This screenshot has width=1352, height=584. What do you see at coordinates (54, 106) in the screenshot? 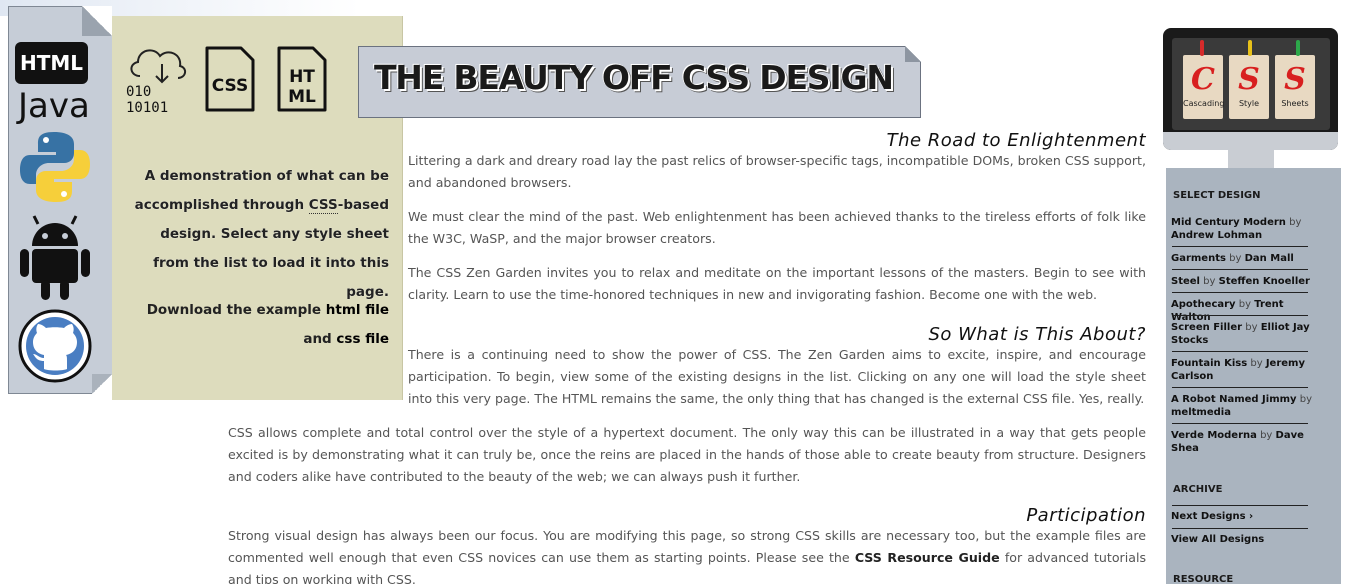
I see `java-icon: Java` at bounding box center [54, 106].